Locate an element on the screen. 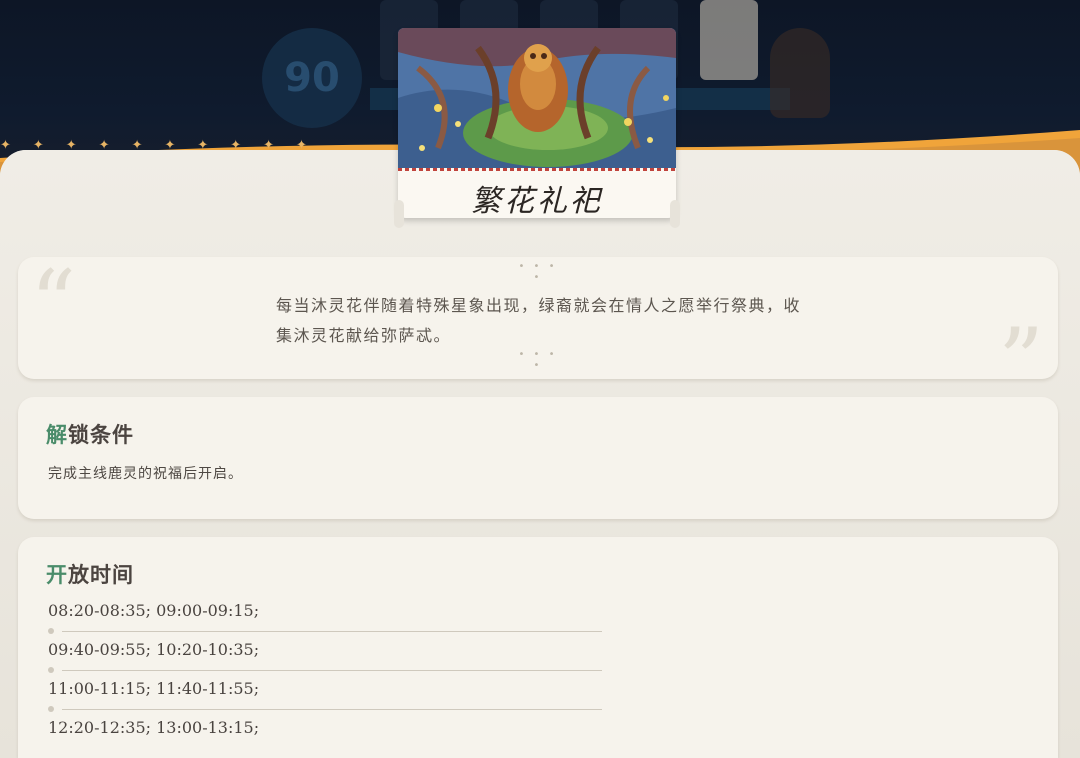 The width and height of the screenshot is (1080, 758). time-slot-text: 09:40-09:55; 10:20-10:35; is located at coordinates (154, 649).